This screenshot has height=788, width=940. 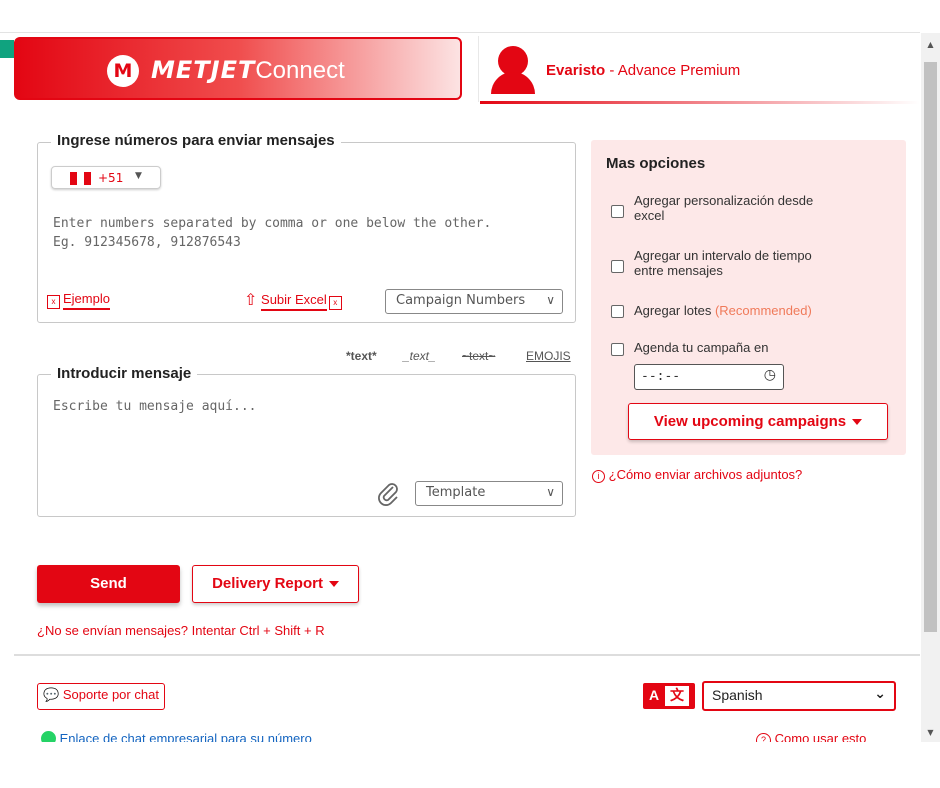 What do you see at coordinates (419, 356) in the screenshot?
I see `format-italic: _text_` at bounding box center [419, 356].